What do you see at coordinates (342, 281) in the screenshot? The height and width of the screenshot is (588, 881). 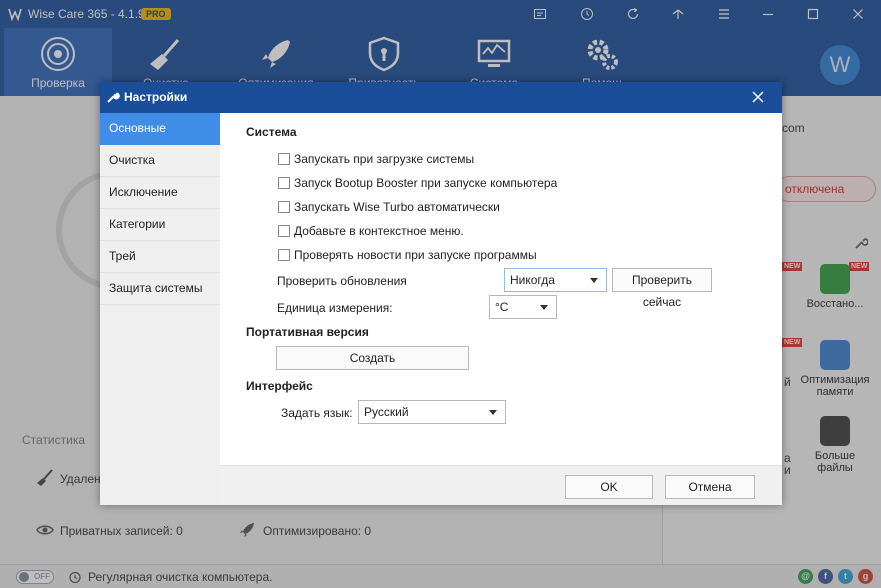 I see `update-label: Проверить обновления` at bounding box center [342, 281].